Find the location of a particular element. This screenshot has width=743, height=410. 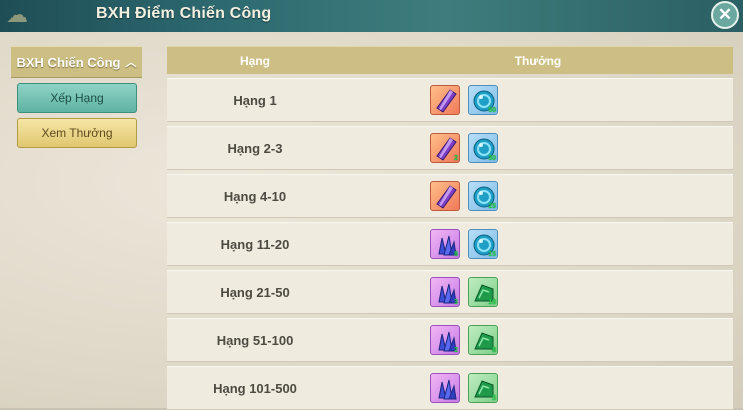

blue-crystal-cluster-icon: 2 is located at coordinates (445, 340).